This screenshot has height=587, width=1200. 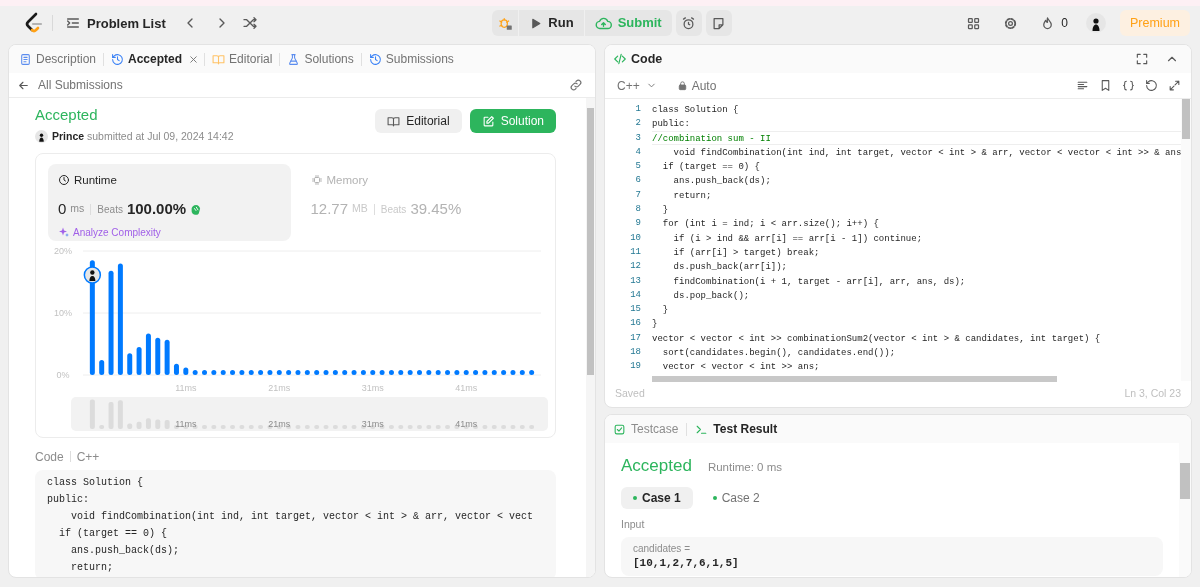 What do you see at coordinates (635, 267) in the screenshot?
I see `line-number: 12` at bounding box center [635, 267].